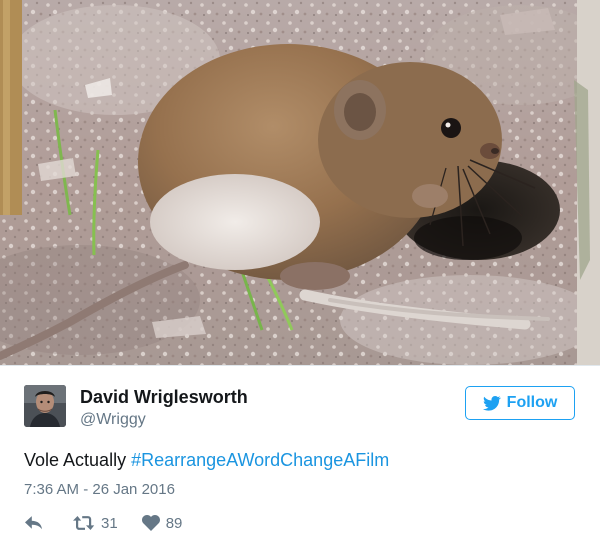  I want to click on follow-label: Follow, so click(532, 402).